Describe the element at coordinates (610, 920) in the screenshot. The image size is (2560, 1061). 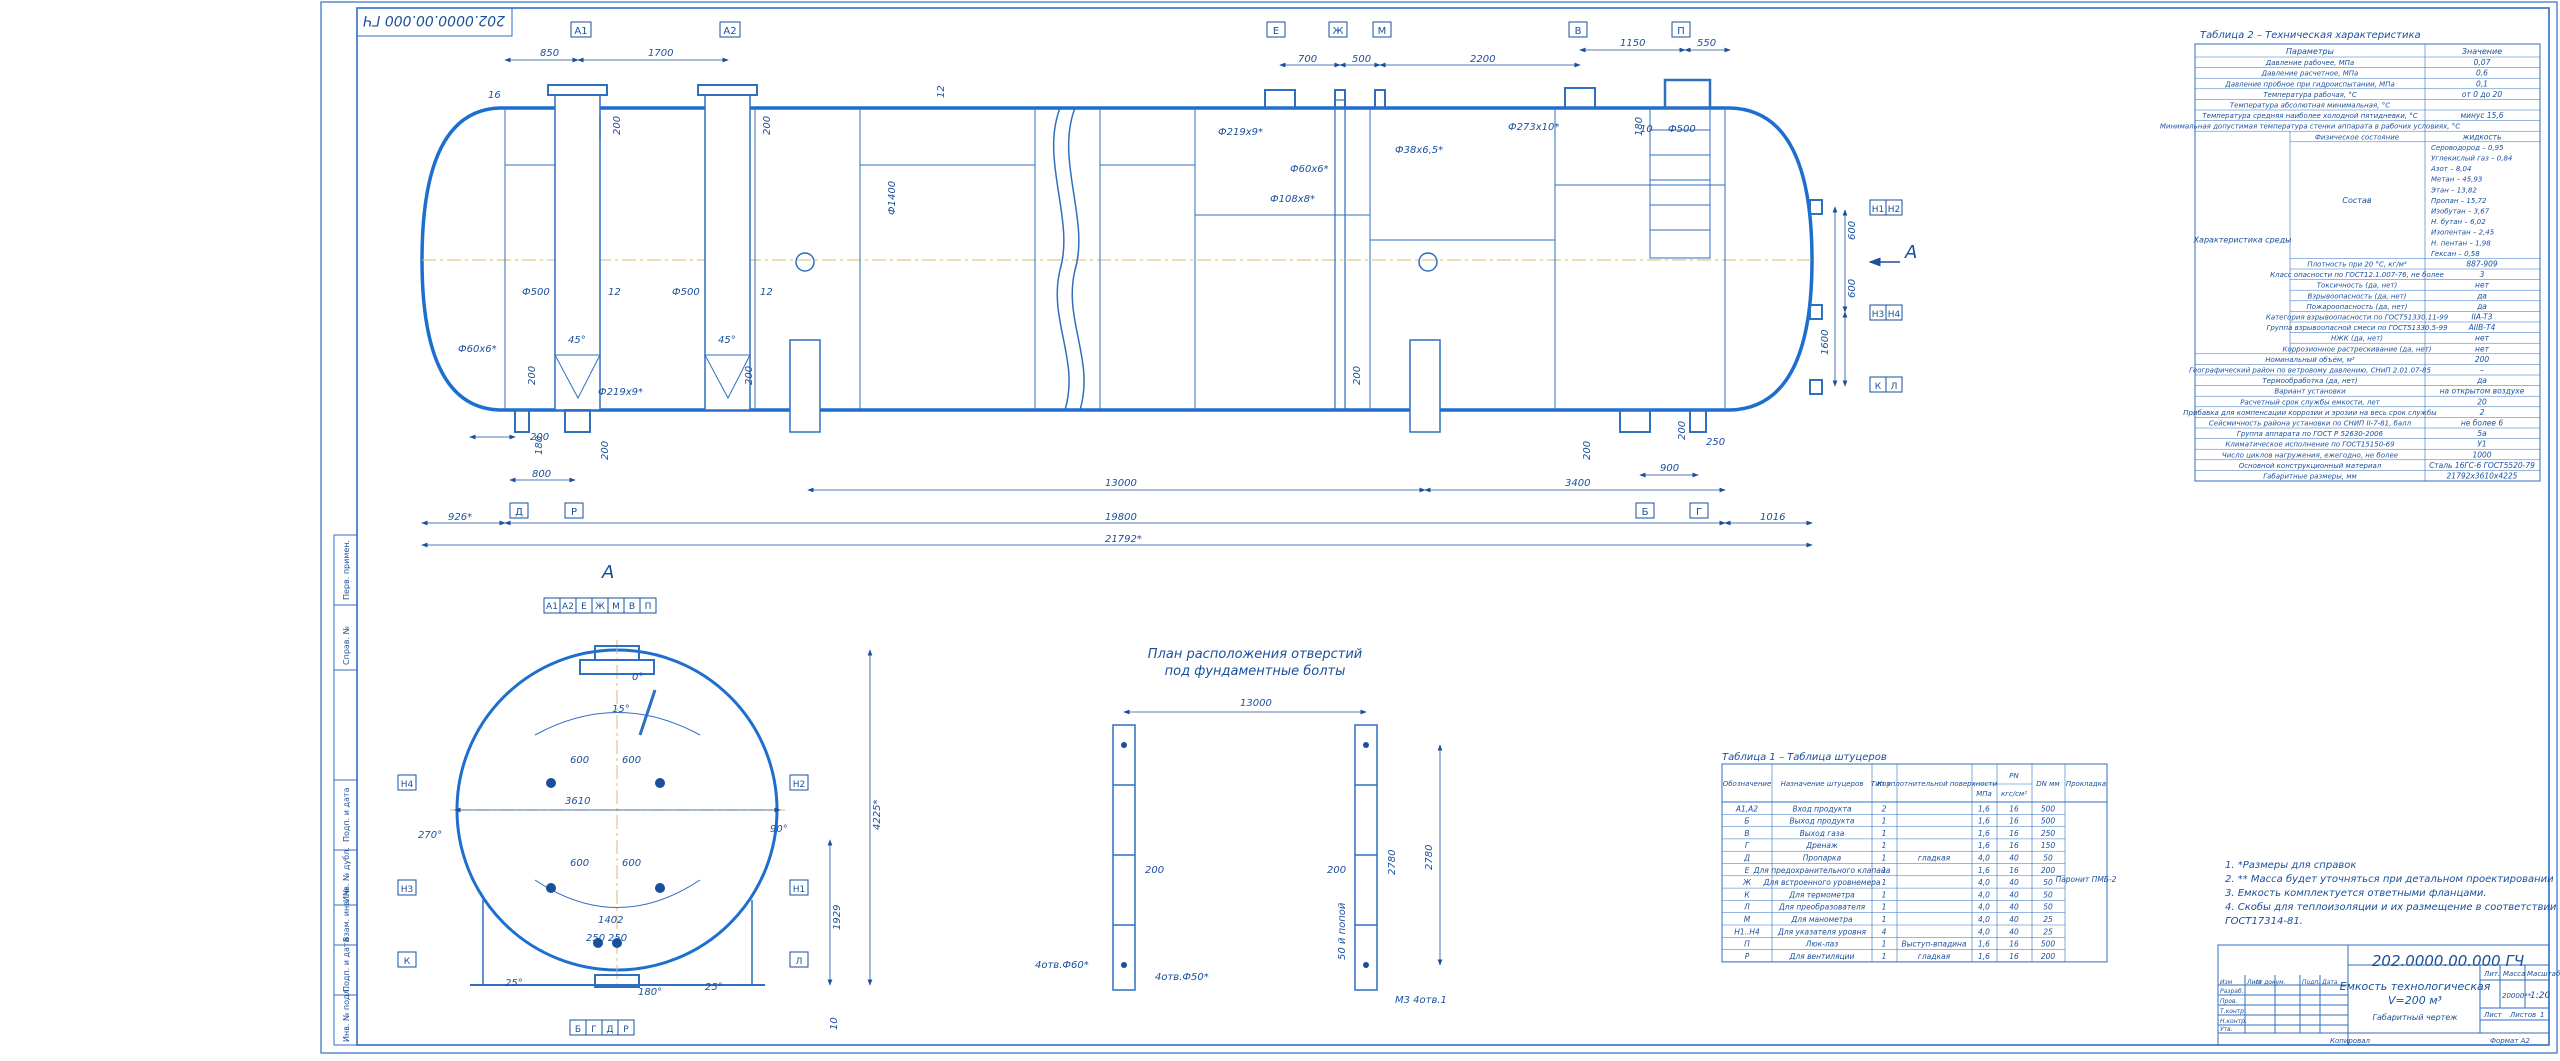
I see `sec-dim-1402: 1402` at that location.